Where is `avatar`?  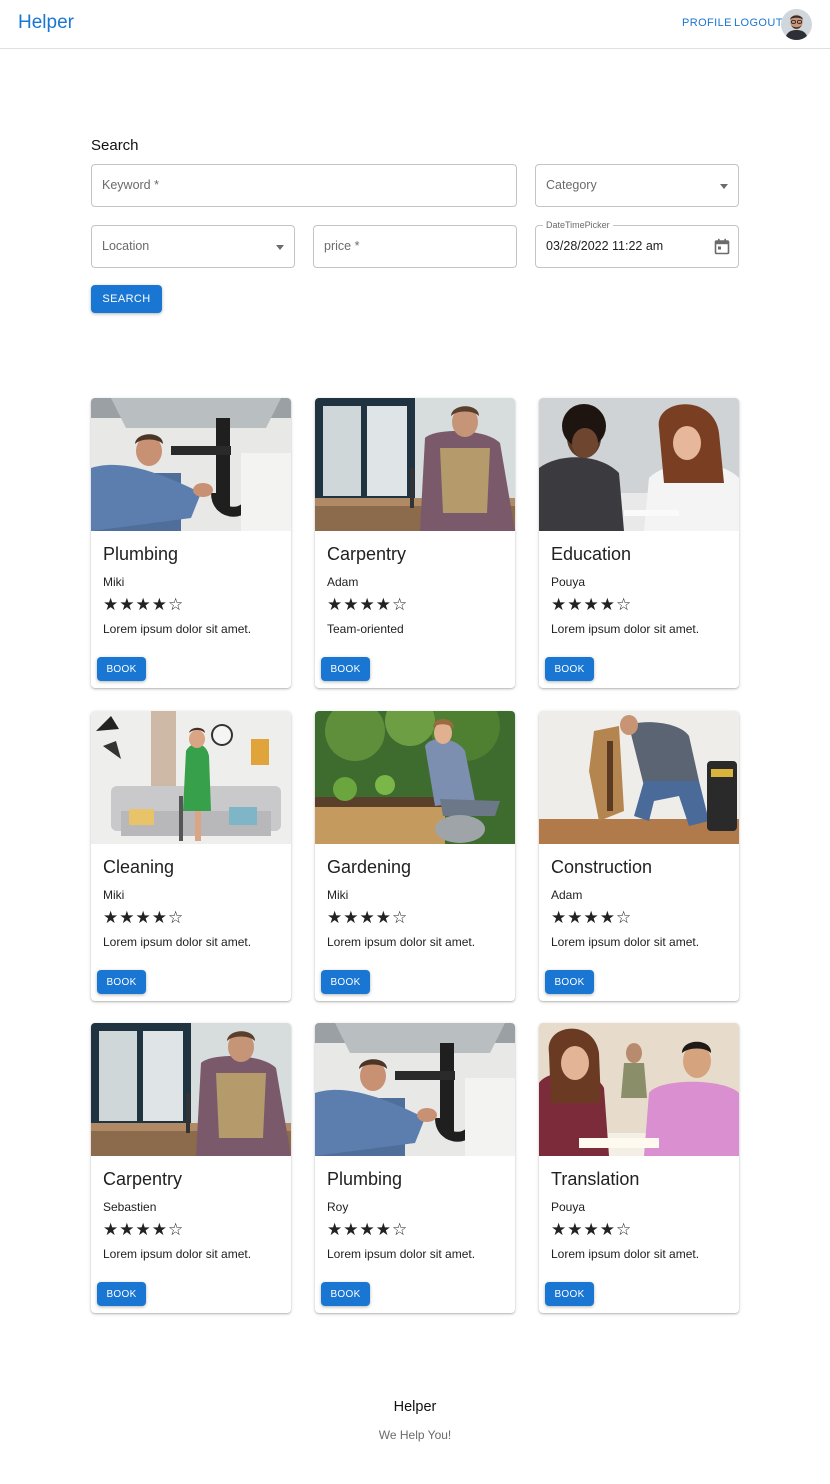 avatar is located at coordinates (796, 24).